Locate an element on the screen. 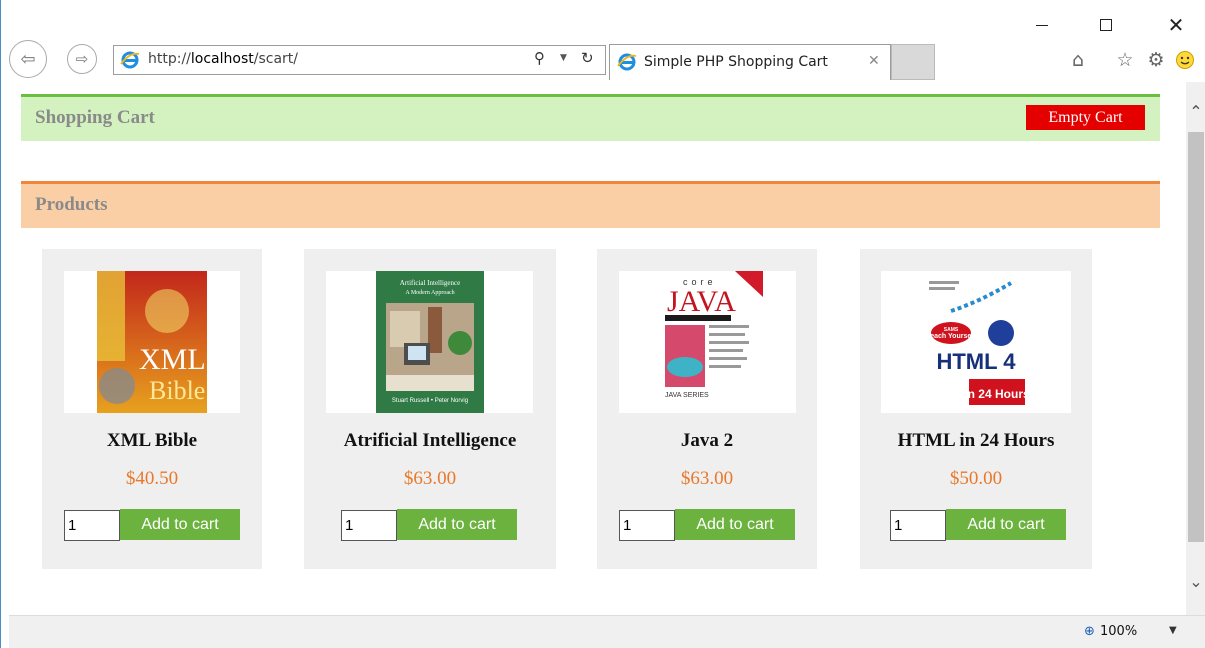 The image size is (1205, 648). svg-text: JAVA SERIES is located at coordinates (687, 395).